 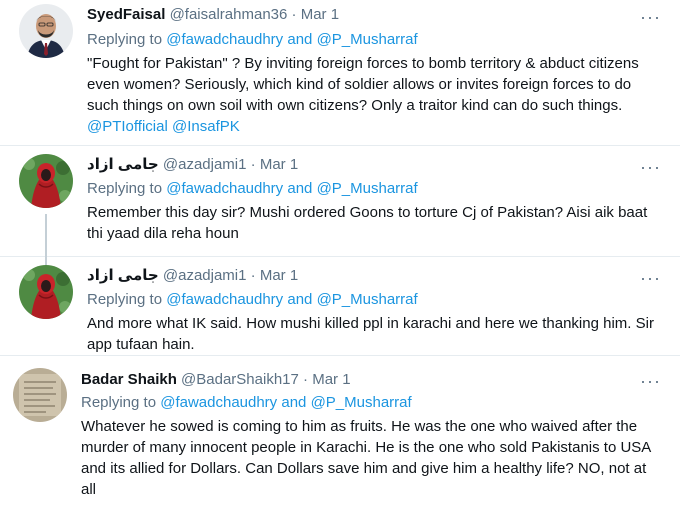 I want to click on display-name: Badar Shaikh, so click(x=129, y=379).